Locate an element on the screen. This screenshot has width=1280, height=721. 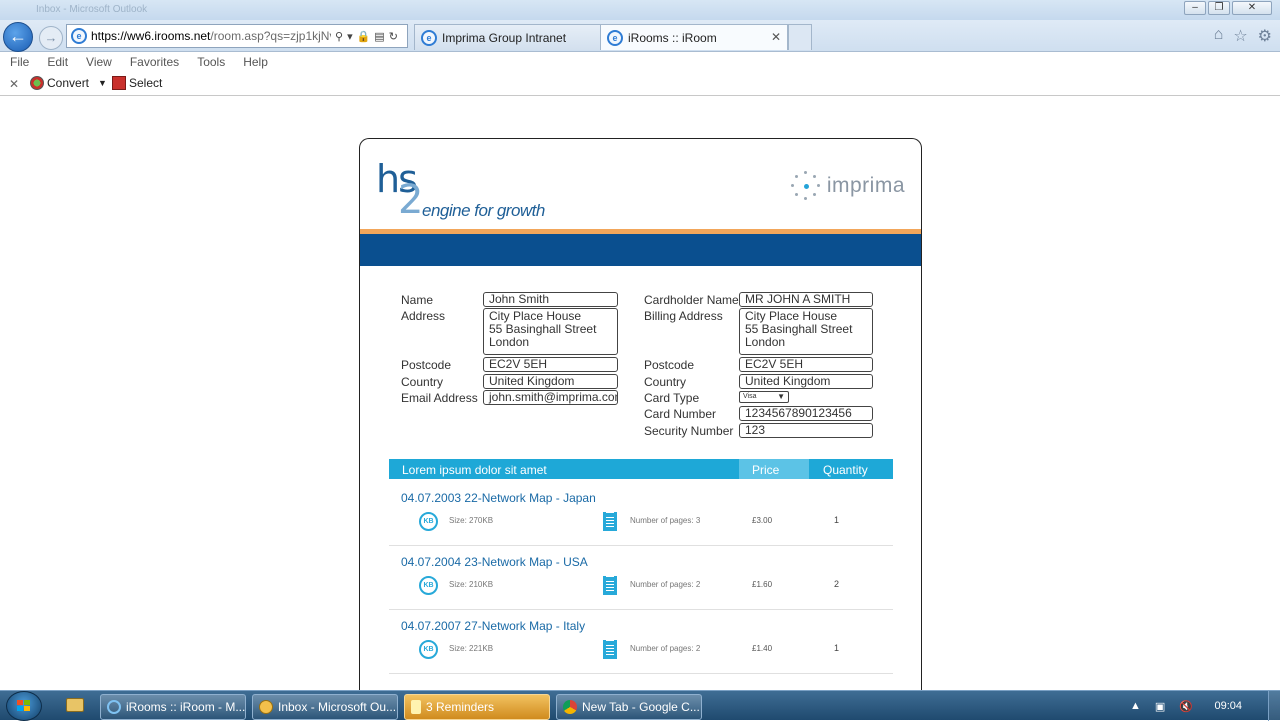
ie-page-icon: e is located at coordinates (79, 36).